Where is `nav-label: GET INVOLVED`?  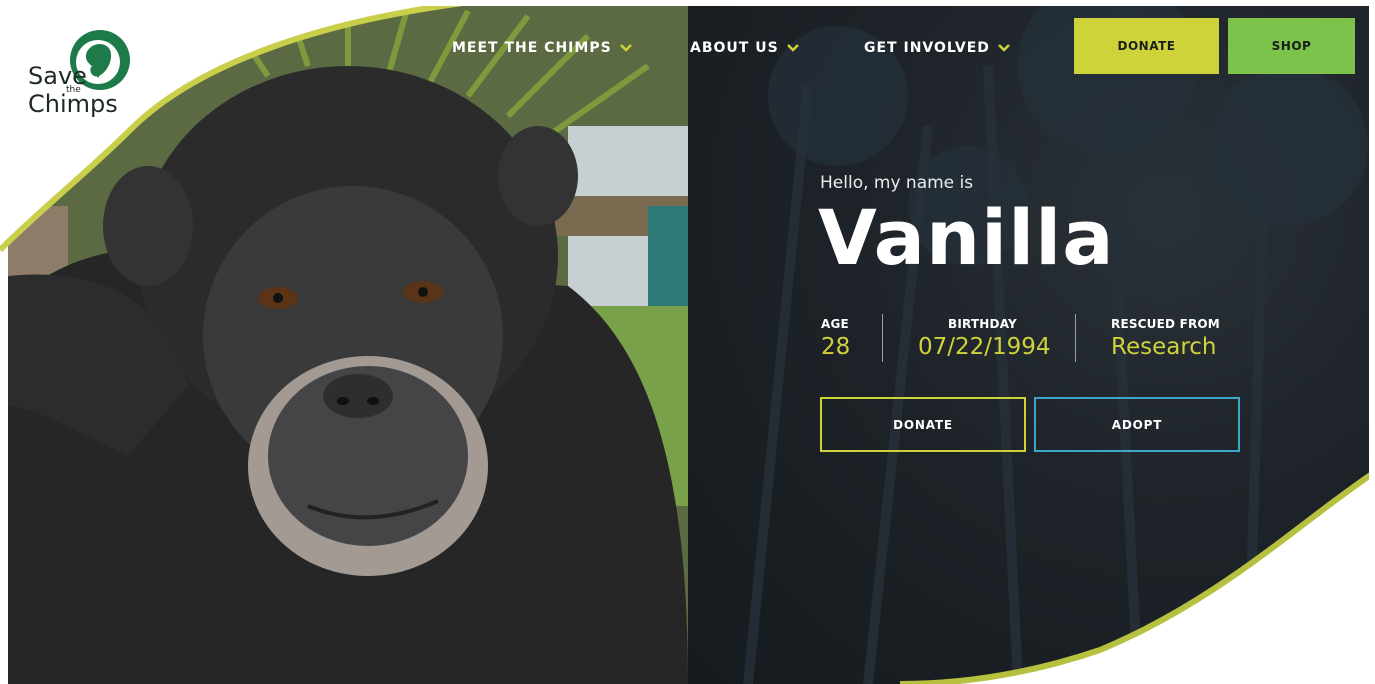 nav-label: GET INVOLVED is located at coordinates (927, 48).